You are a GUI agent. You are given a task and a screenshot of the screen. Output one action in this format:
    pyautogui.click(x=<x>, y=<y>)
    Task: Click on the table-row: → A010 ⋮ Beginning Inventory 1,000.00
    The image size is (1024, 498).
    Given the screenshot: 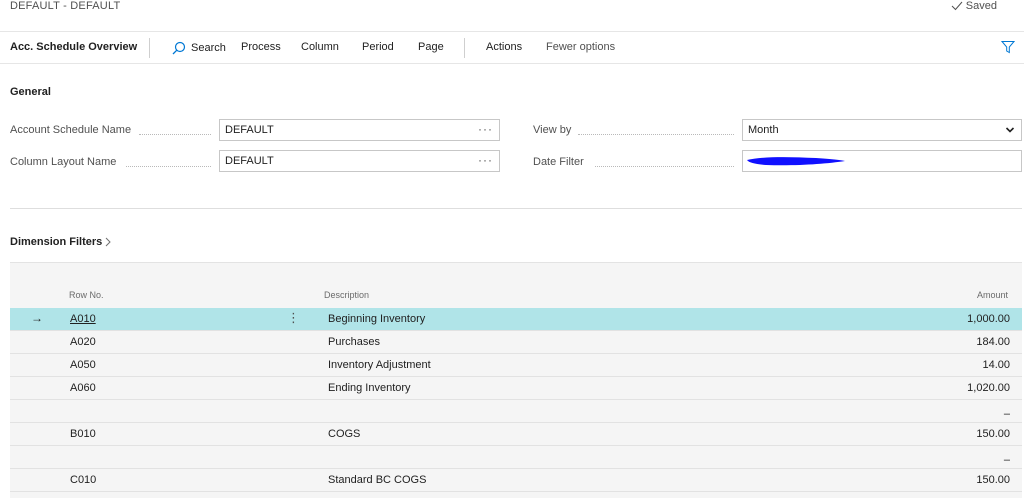 What is the action you would take?
    pyautogui.click(x=516, y=319)
    